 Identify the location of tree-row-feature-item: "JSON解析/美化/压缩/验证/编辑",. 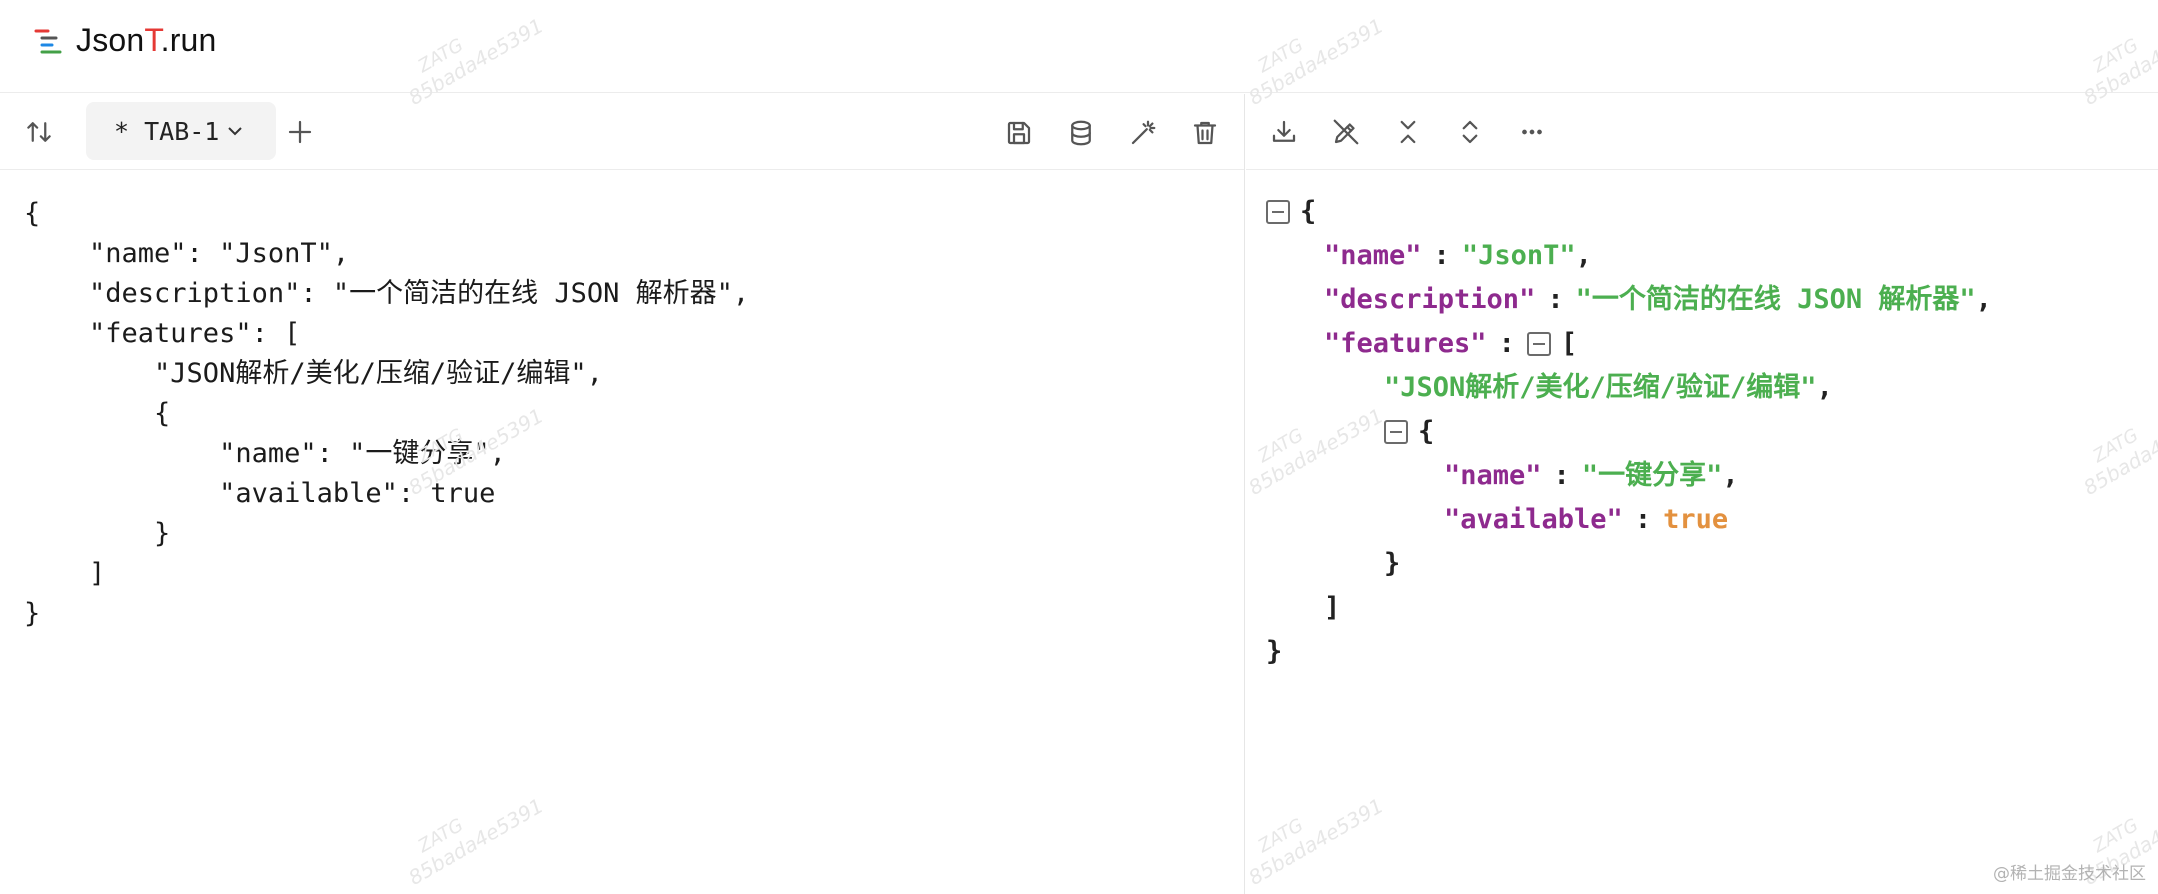
(1629, 388).